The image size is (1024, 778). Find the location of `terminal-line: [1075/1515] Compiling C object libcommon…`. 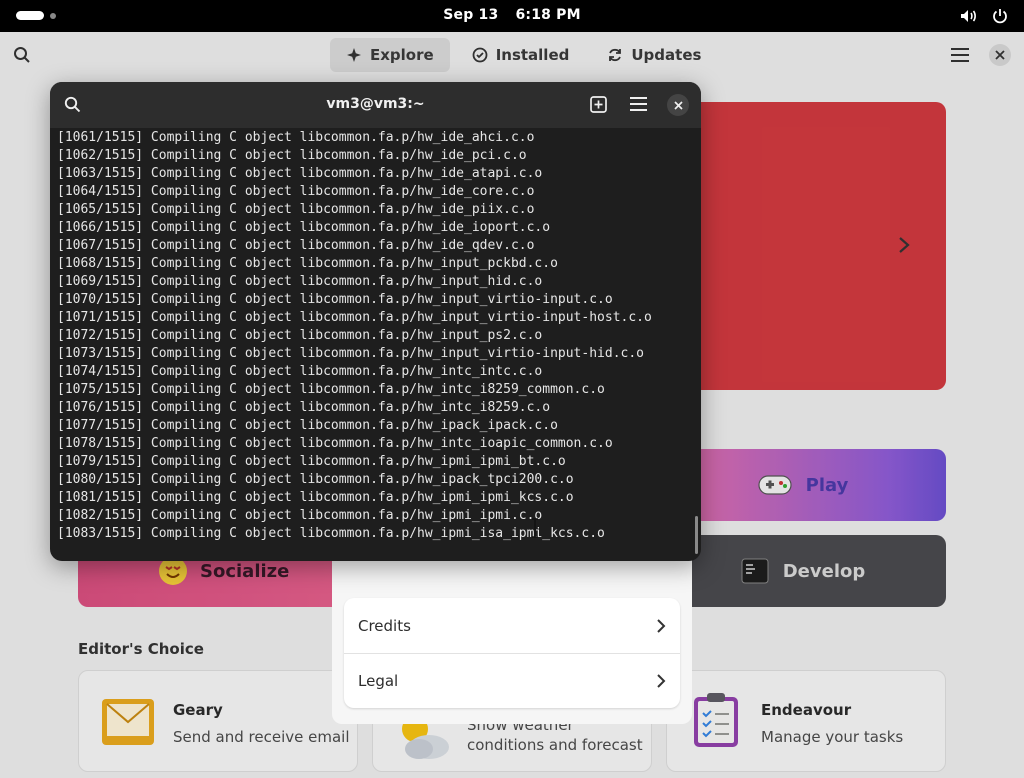

terminal-line: [1075/1515] Compiling C object libcommon… is located at coordinates (331, 389).